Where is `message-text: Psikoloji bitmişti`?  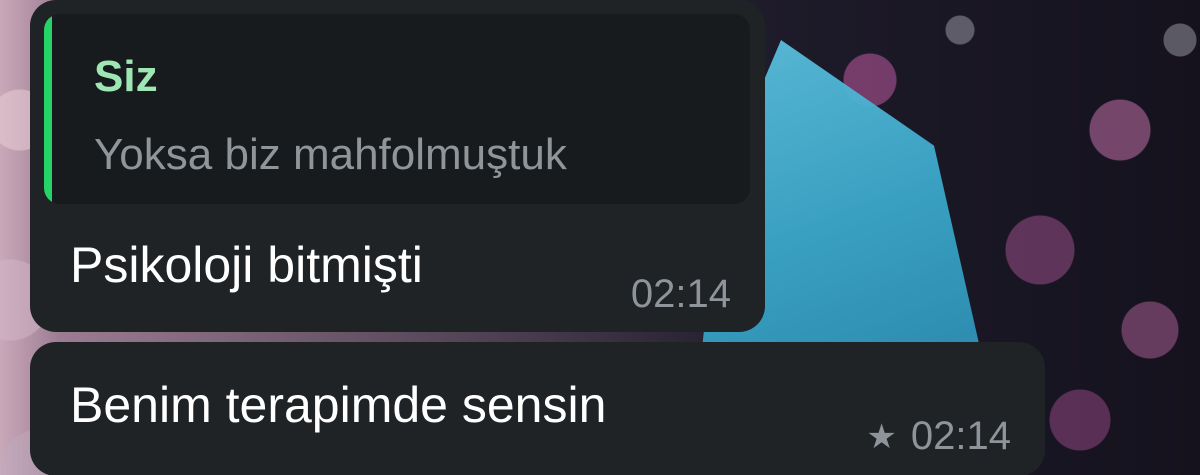
message-text: Psikoloji bitmişti is located at coordinates (246, 265).